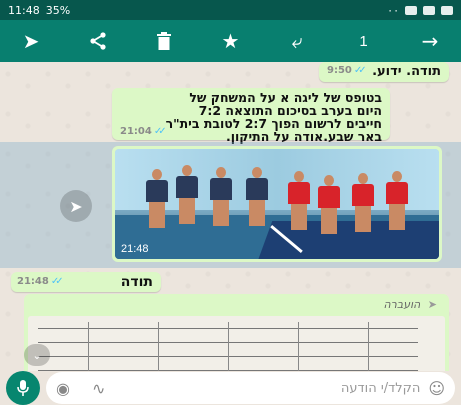 This screenshot has height=405, width=461. Describe the element at coordinates (432, 304) in the screenshot. I see `forwarded-arrow-icon: ➤` at that location.